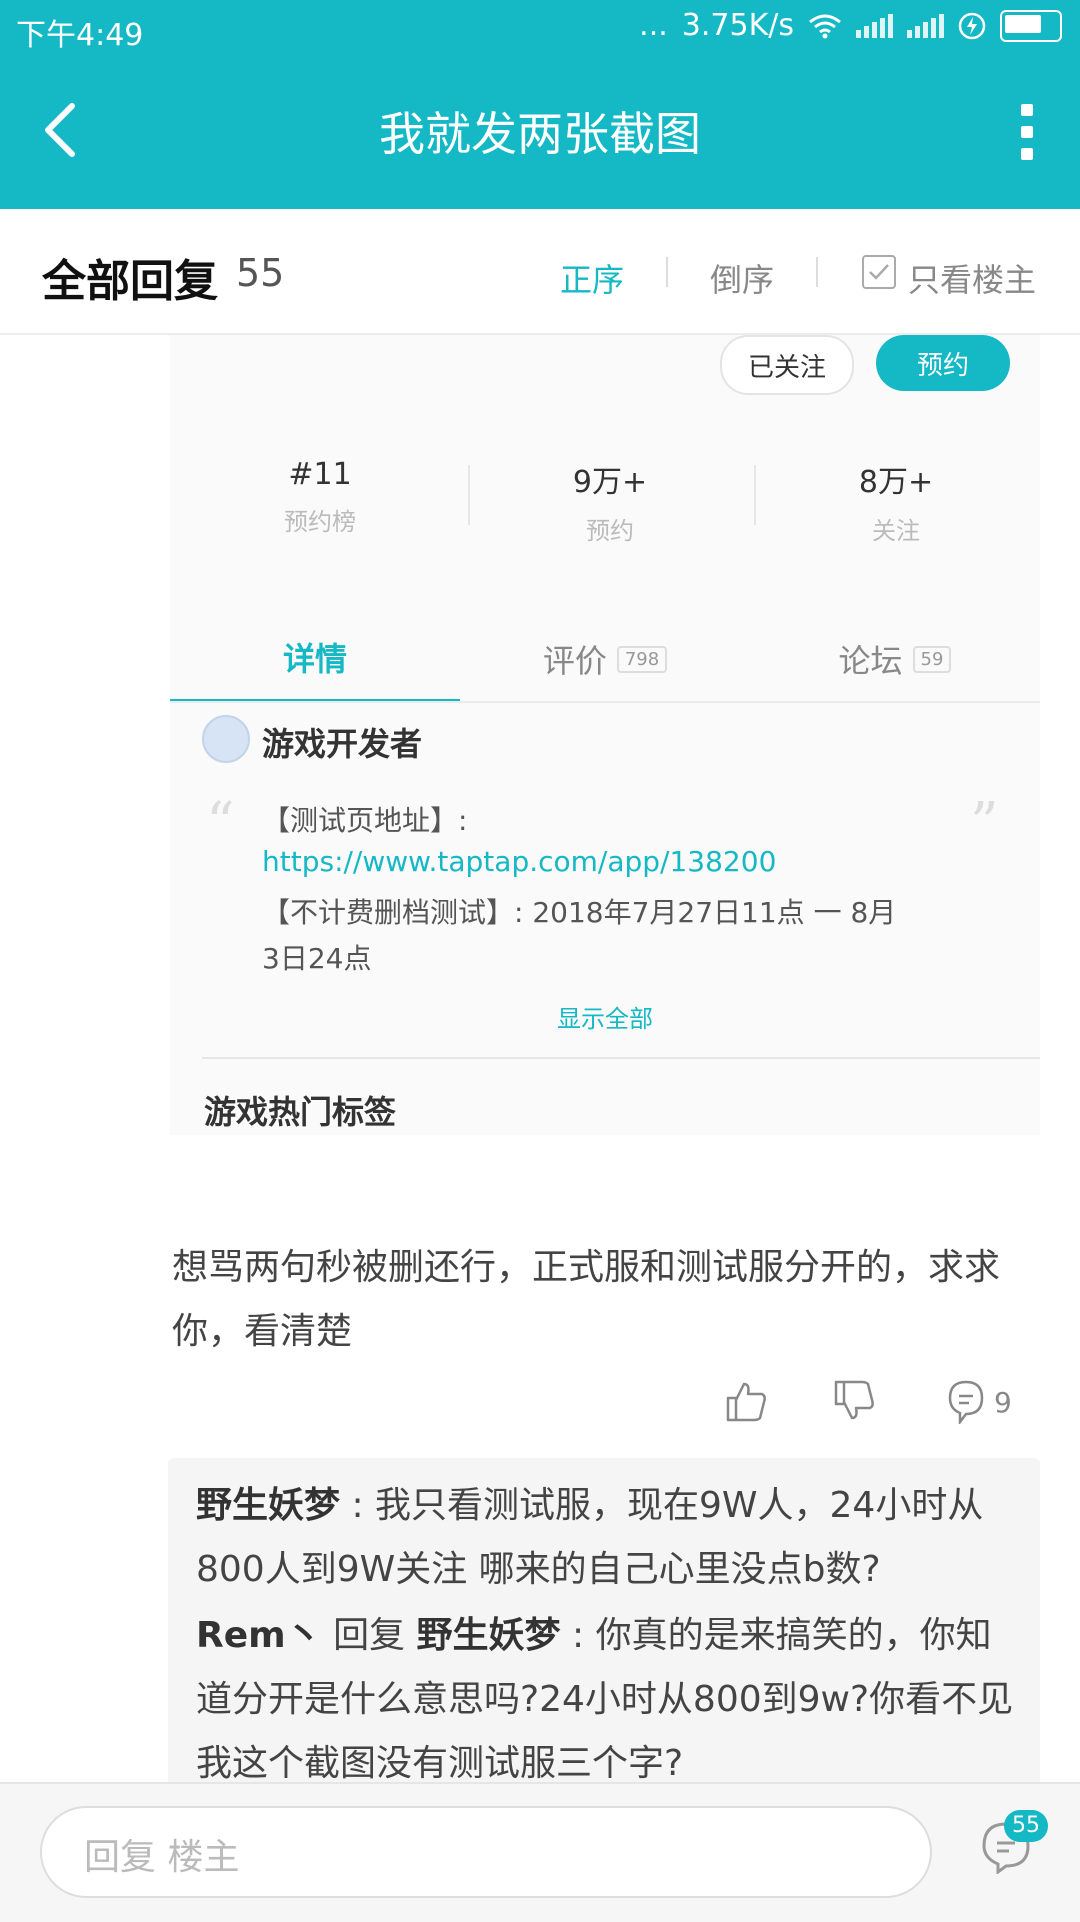 Image resolution: width=1080 pixels, height=1922 pixels. Describe the element at coordinates (972, 278) in the screenshot. I see `owner-only-toggle: 只看楼主` at that location.